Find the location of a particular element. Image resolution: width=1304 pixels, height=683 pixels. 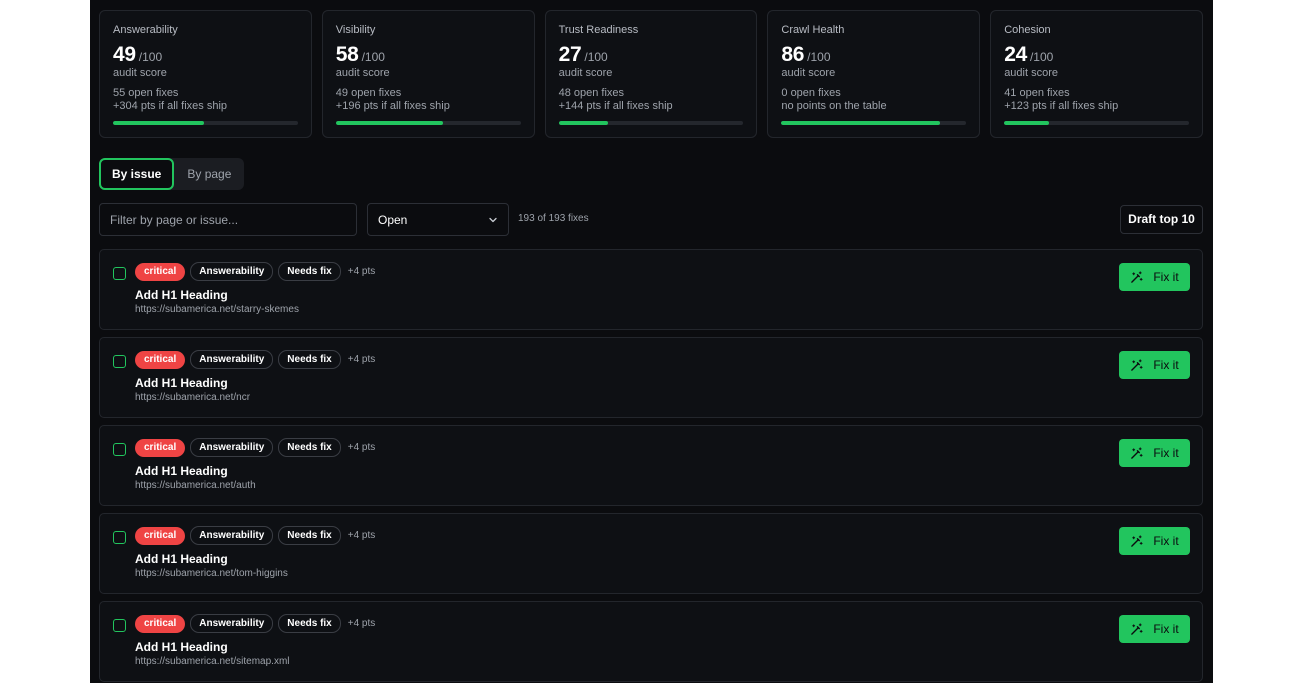

card-points-gain: +144 pts if all fixes ship is located at coordinates (615, 106).